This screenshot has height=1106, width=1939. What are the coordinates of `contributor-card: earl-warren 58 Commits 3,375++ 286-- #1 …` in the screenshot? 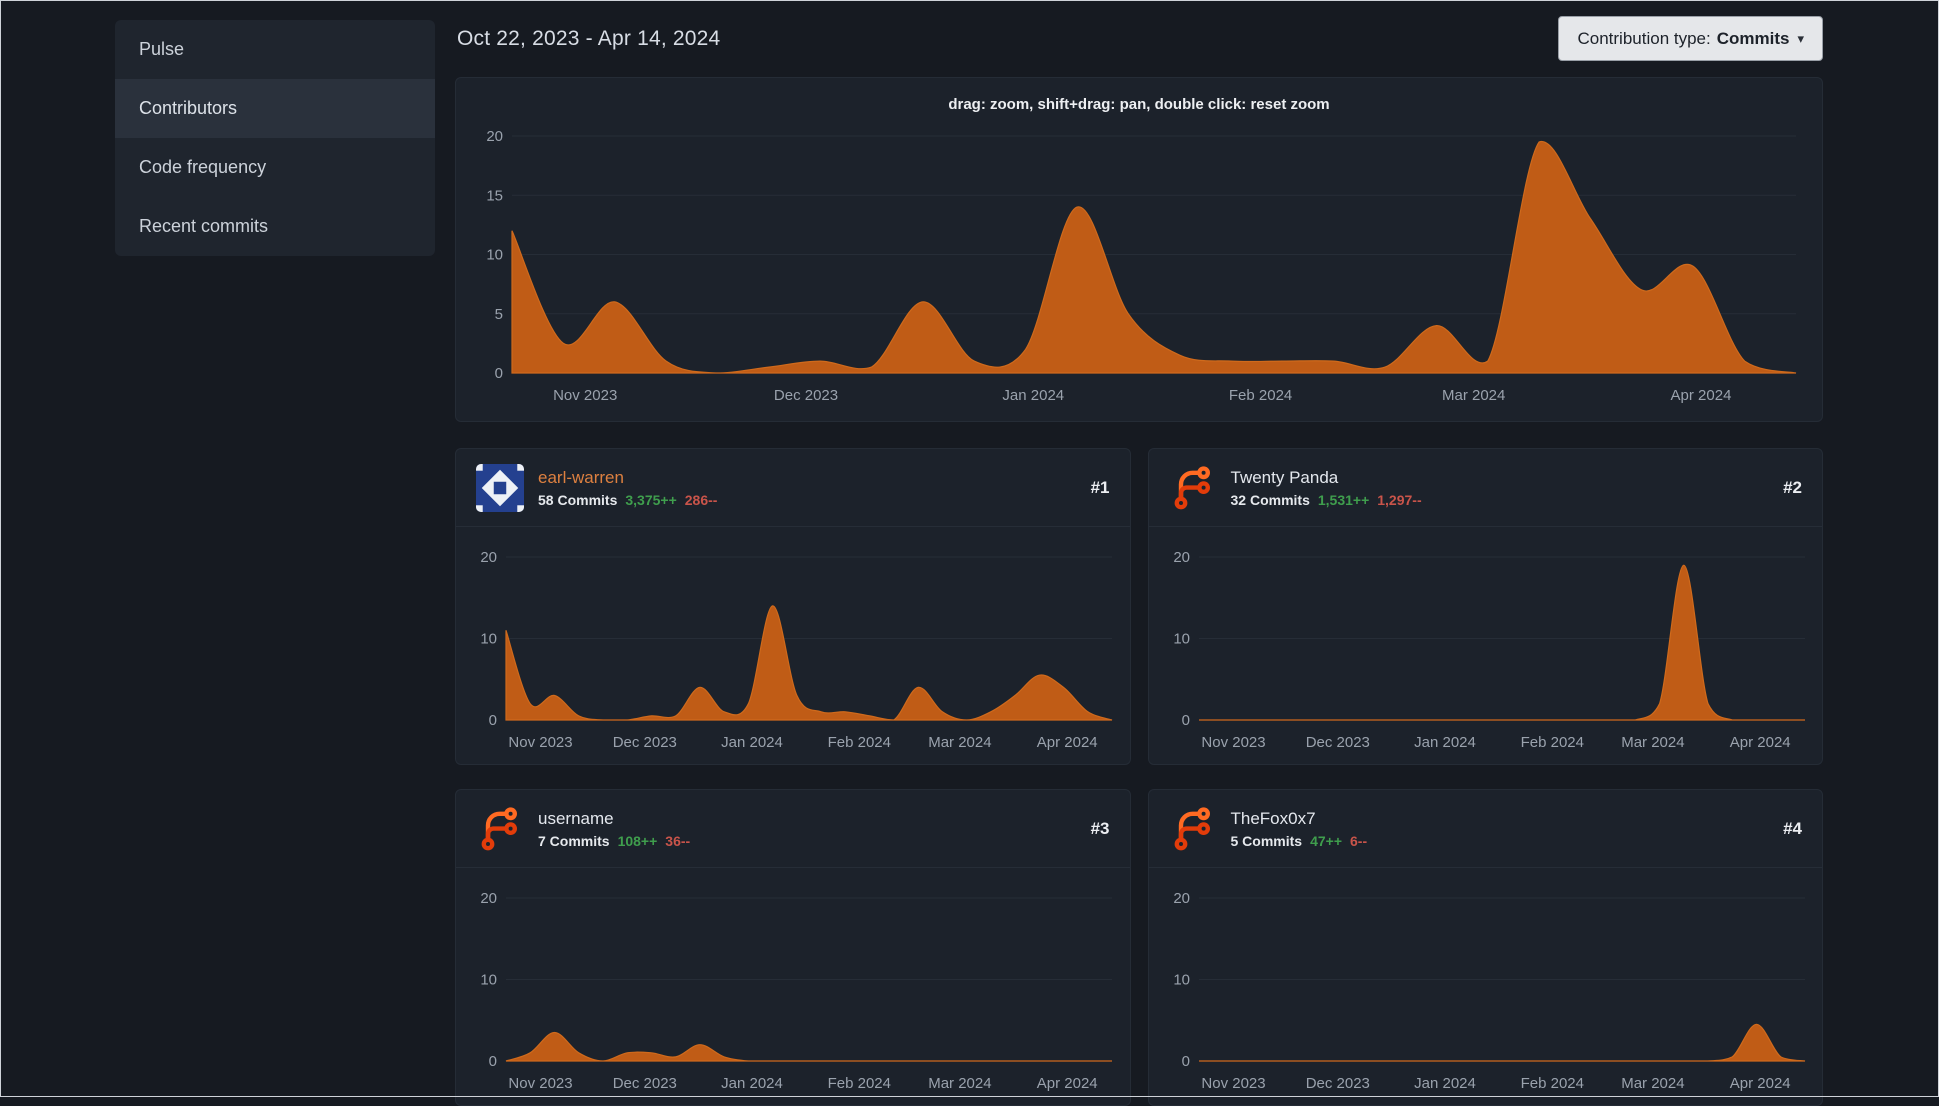 It's located at (793, 606).